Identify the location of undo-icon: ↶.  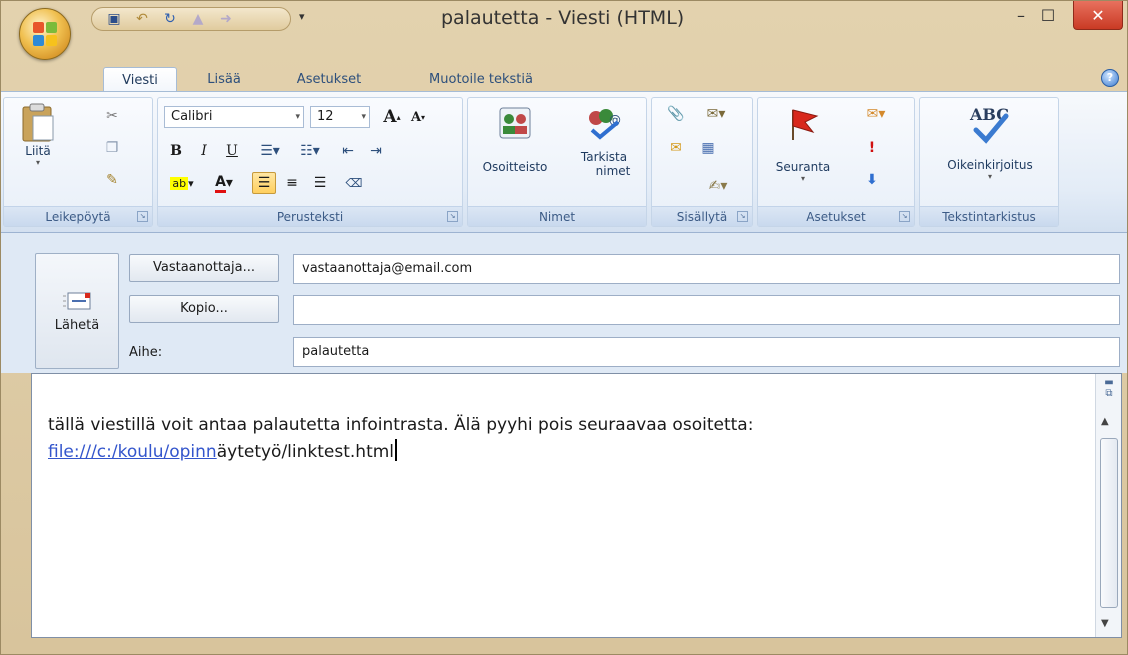
(142, 19).